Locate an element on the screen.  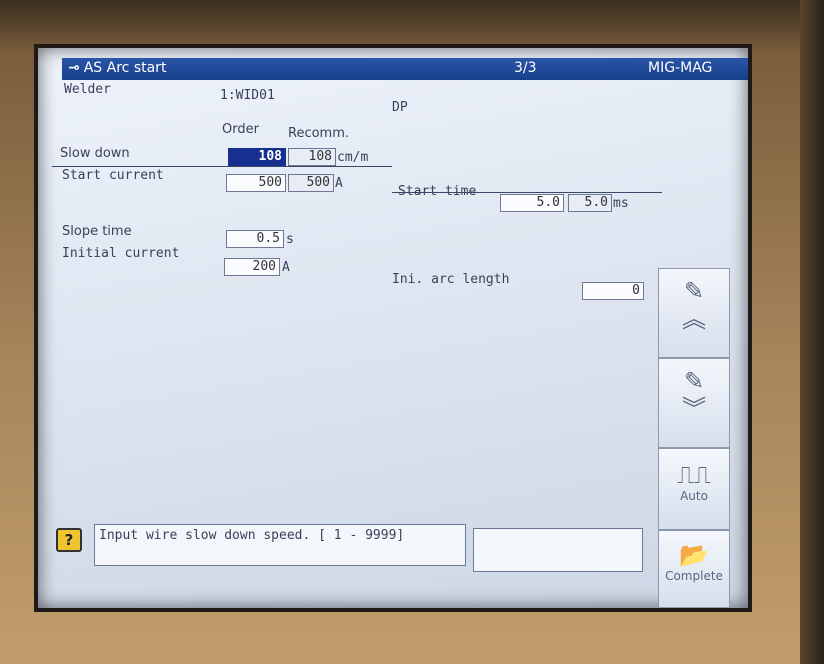
screen-title: ⊸ AS Arc start is located at coordinates (117, 68).